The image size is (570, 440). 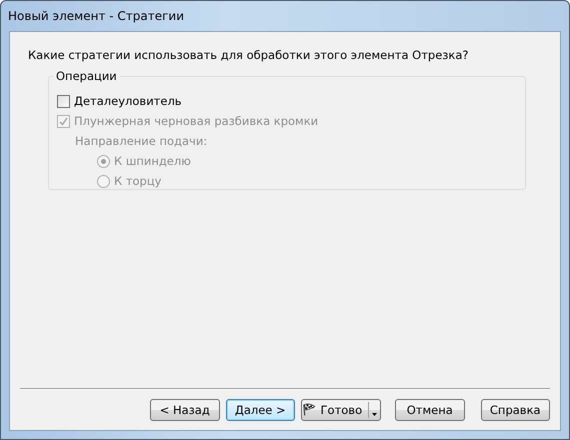 I want to click on checkbox-label: Деталеуловитель, so click(x=128, y=101).